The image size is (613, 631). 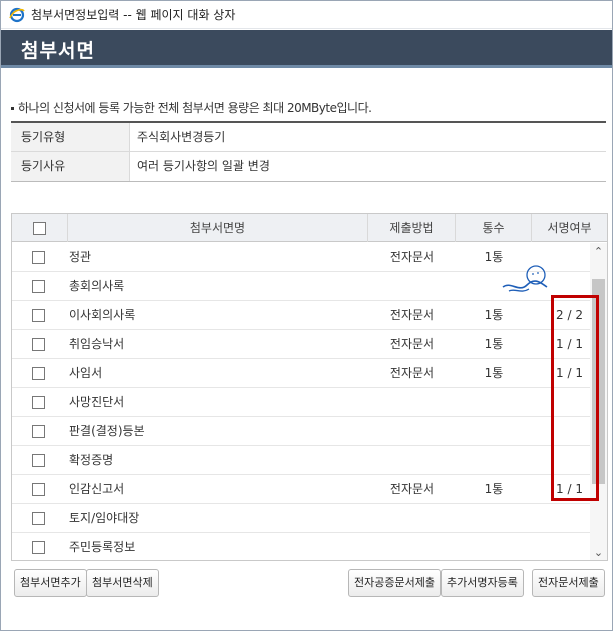 What do you see at coordinates (133, 15) in the screenshot?
I see `window-title: 첨부서면정보입력 -- 웹 페이지 대화 상자` at bounding box center [133, 15].